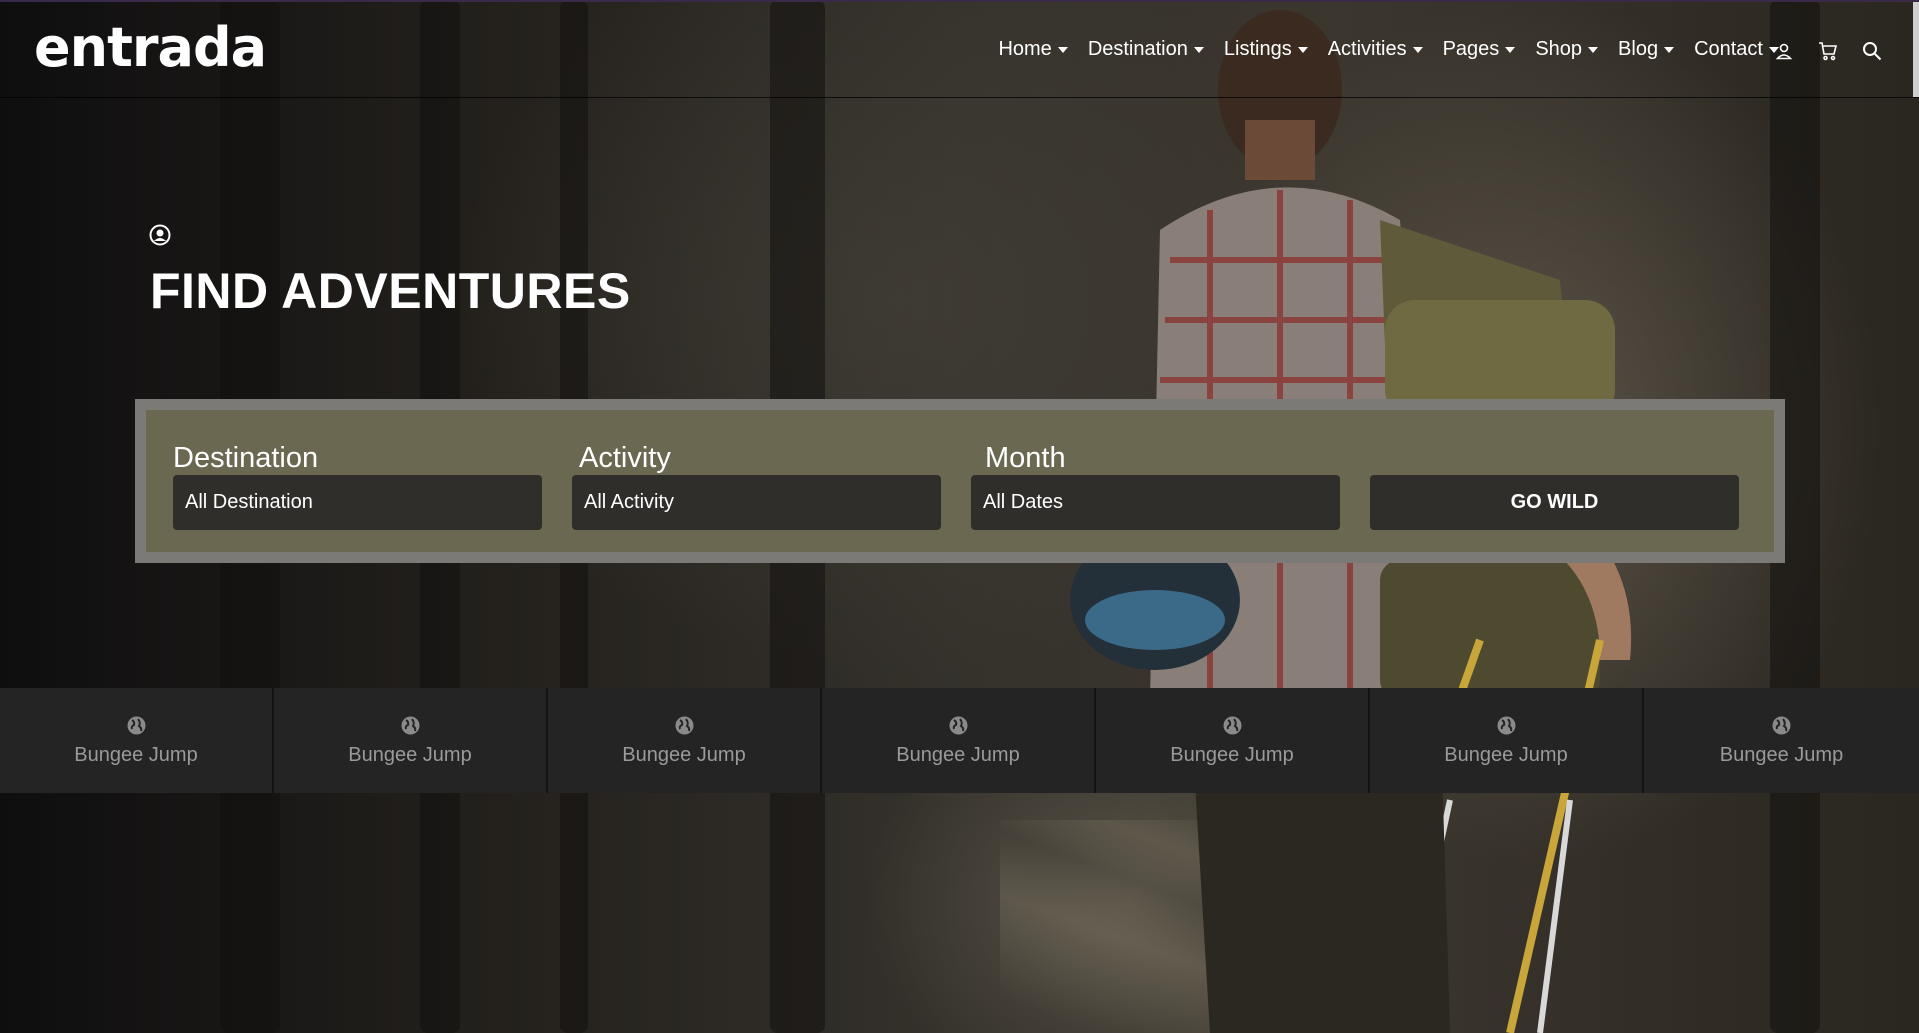 Image resolution: width=1919 pixels, height=1033 pixels. I want to click on nav-item-home: Home, so click(1033, 49).